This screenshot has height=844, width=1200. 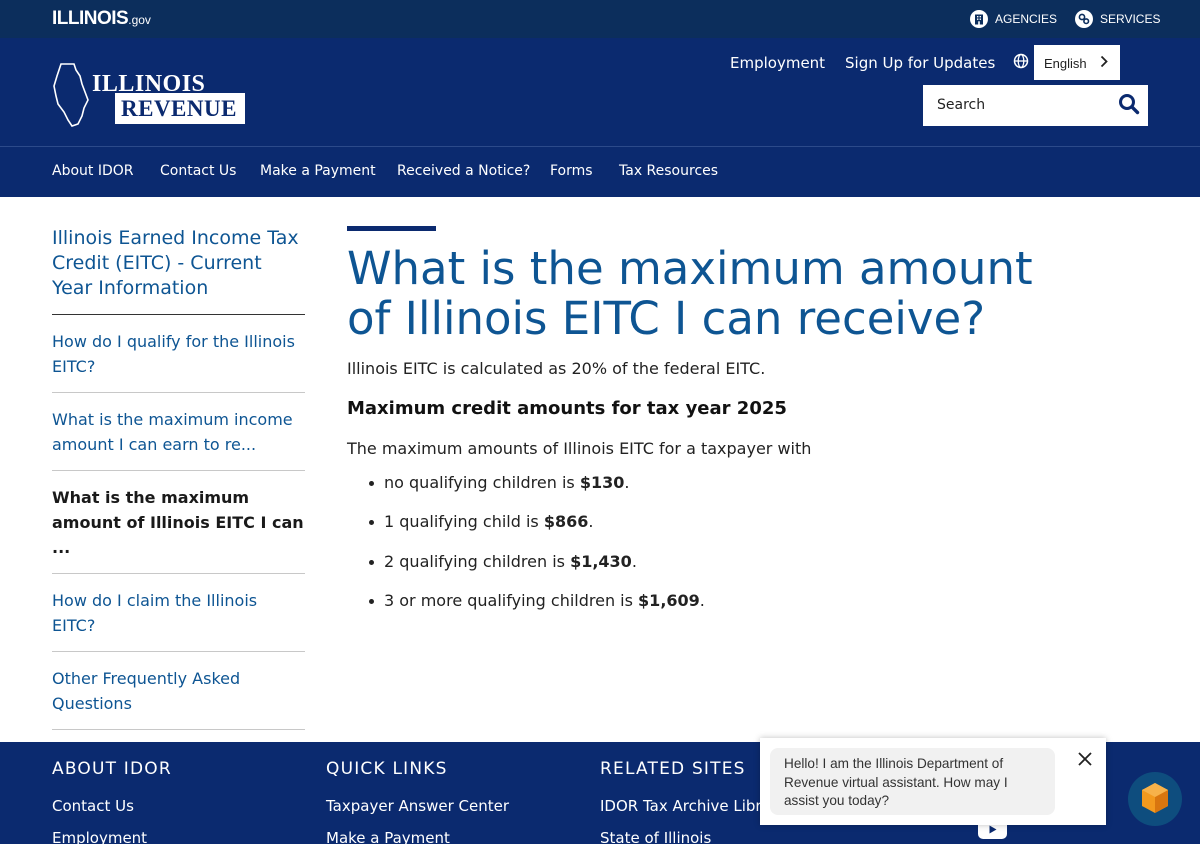 What do you see at coordinates (777, 63) in the screenshot?
I see `employment-link: Employment` at bounding box center [777, 63].